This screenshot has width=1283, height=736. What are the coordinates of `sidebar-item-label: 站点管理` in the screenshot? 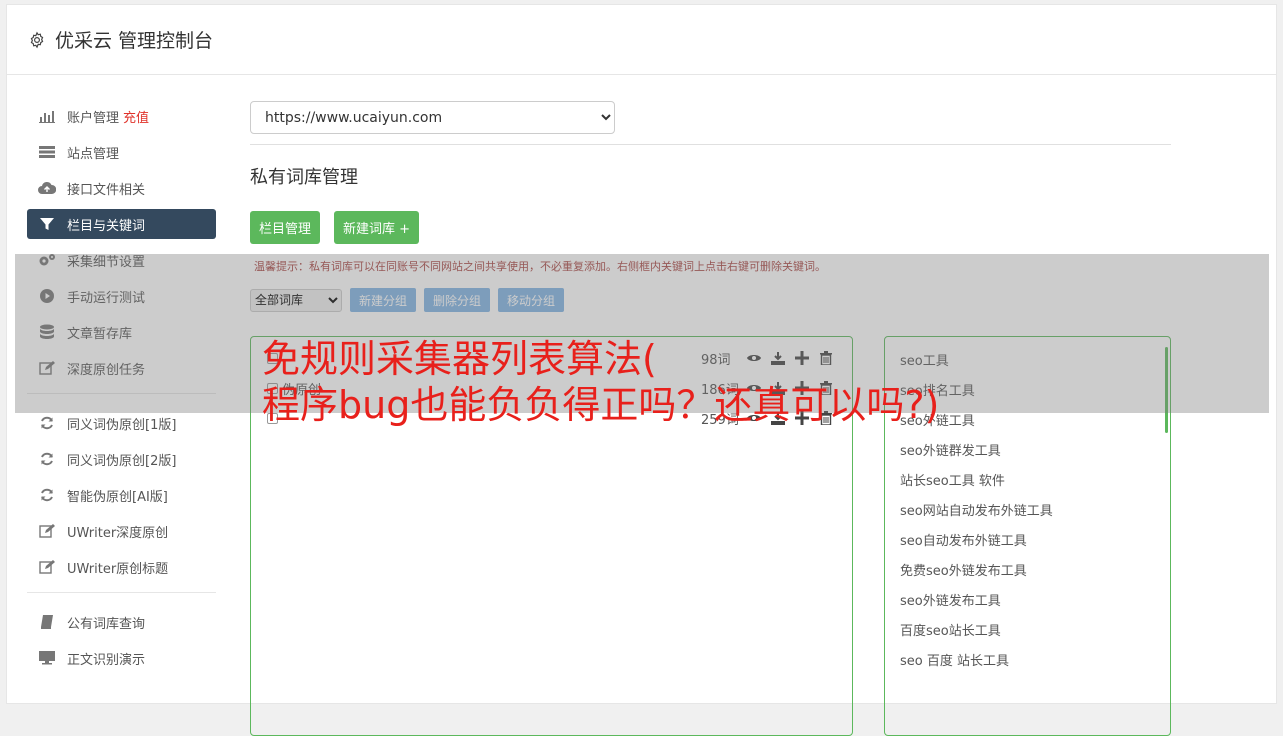 It's located at (93, 154).